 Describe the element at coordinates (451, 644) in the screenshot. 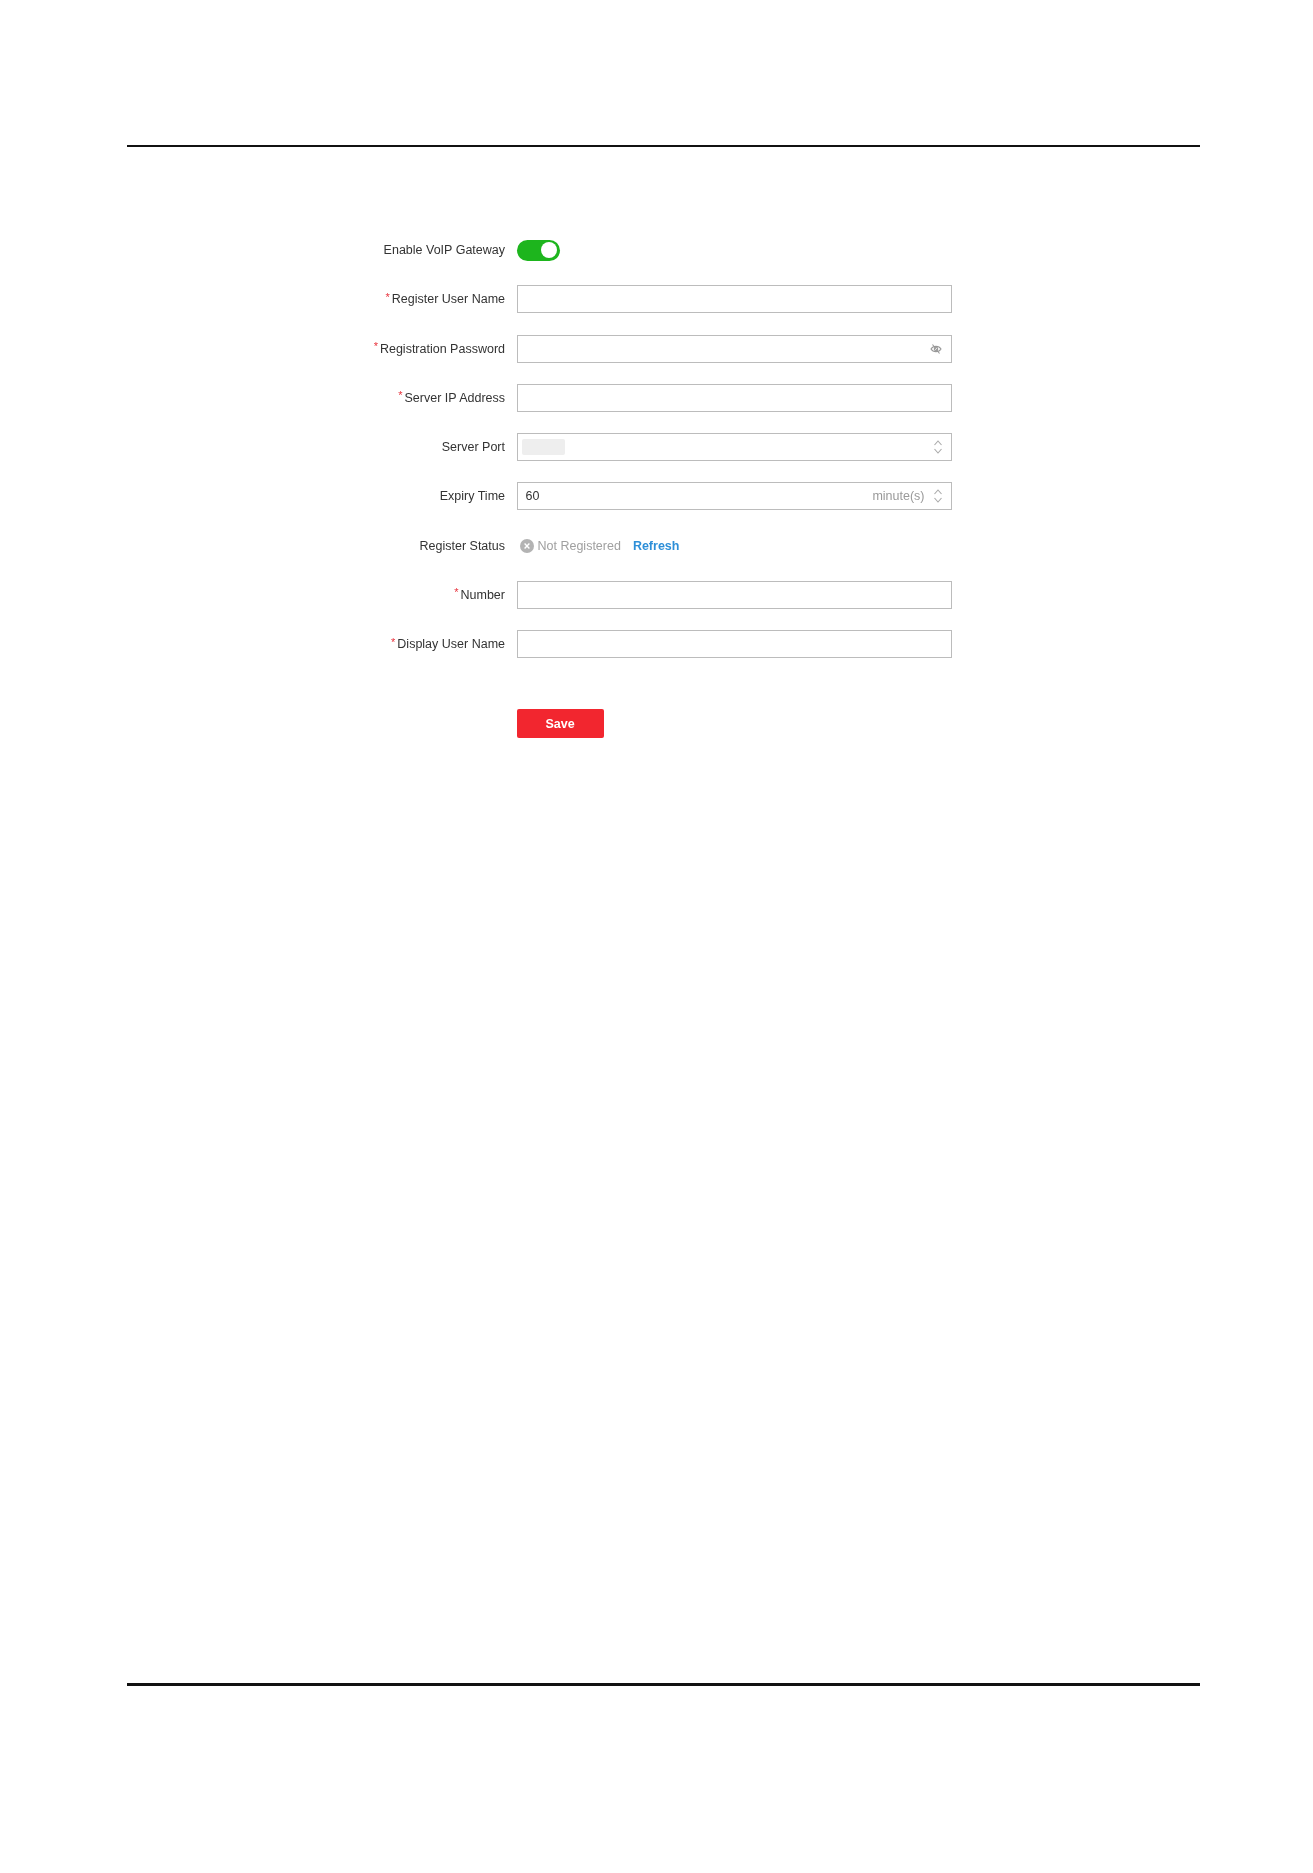

I see `field-label: Display User Name` at that location.